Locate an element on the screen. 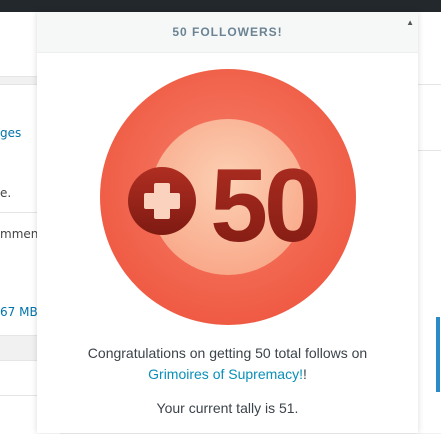 Image resolution: width=441 pixels, height=434 pixels. scroll-up-arrow-icon: ▲ is located at coordinates (410, 22).